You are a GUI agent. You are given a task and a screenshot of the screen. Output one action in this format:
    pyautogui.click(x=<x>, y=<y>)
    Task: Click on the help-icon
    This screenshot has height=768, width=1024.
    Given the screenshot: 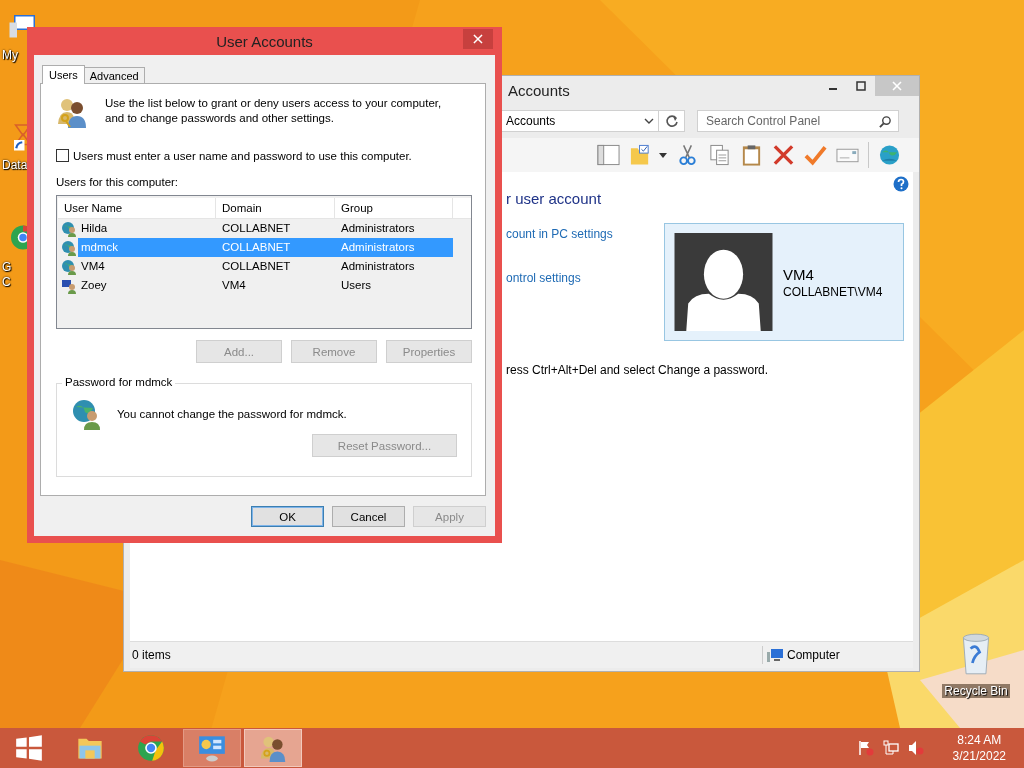 What is the action you would take?
    pyautogui.click(x=901, y=184)
    